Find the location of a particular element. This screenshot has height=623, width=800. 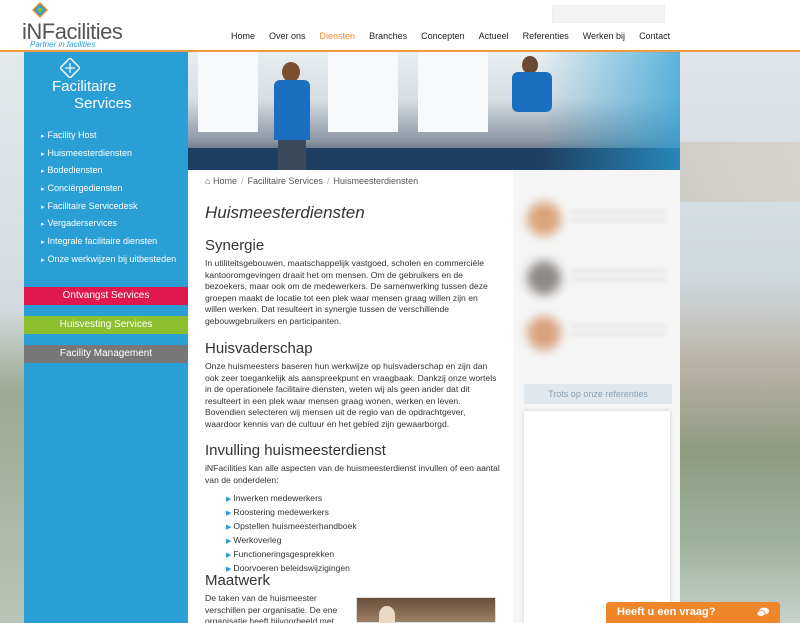

list-item: ▶ Werkoverleg is located at coordinates (254, 540).